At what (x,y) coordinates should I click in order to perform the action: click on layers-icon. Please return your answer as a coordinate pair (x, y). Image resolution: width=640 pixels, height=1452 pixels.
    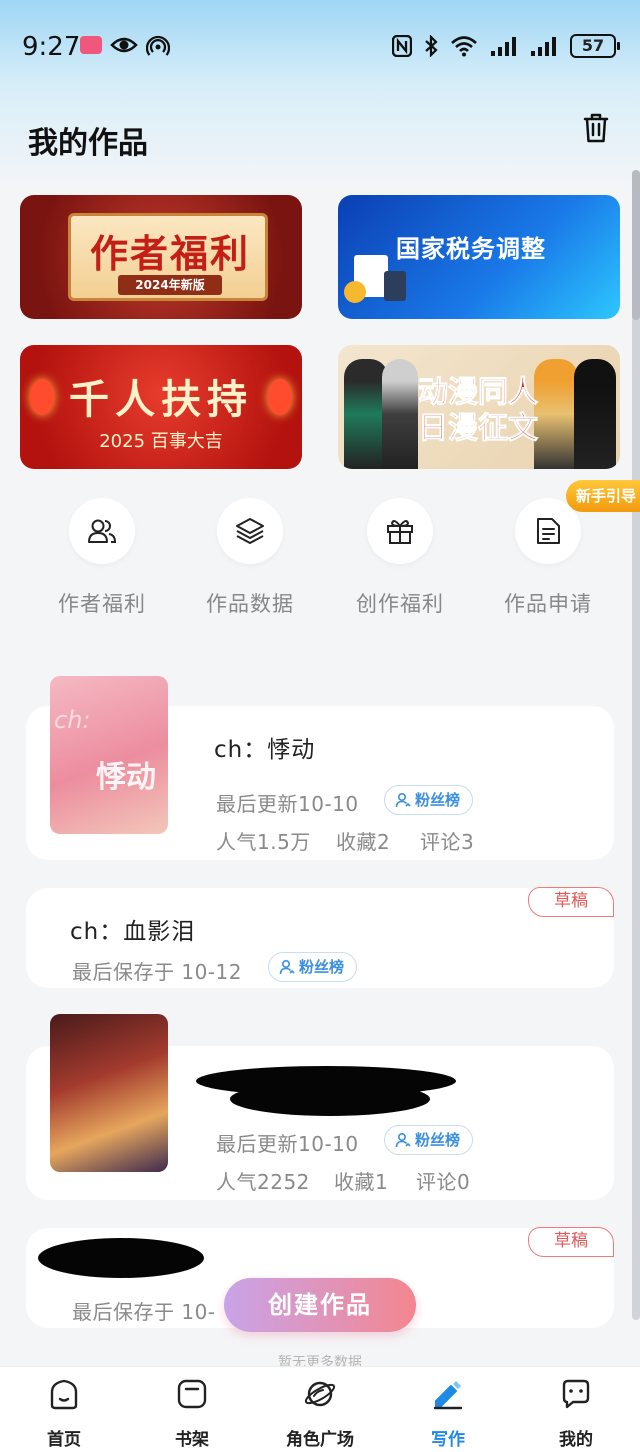
    Looking at the image, I should click on (250, 531).